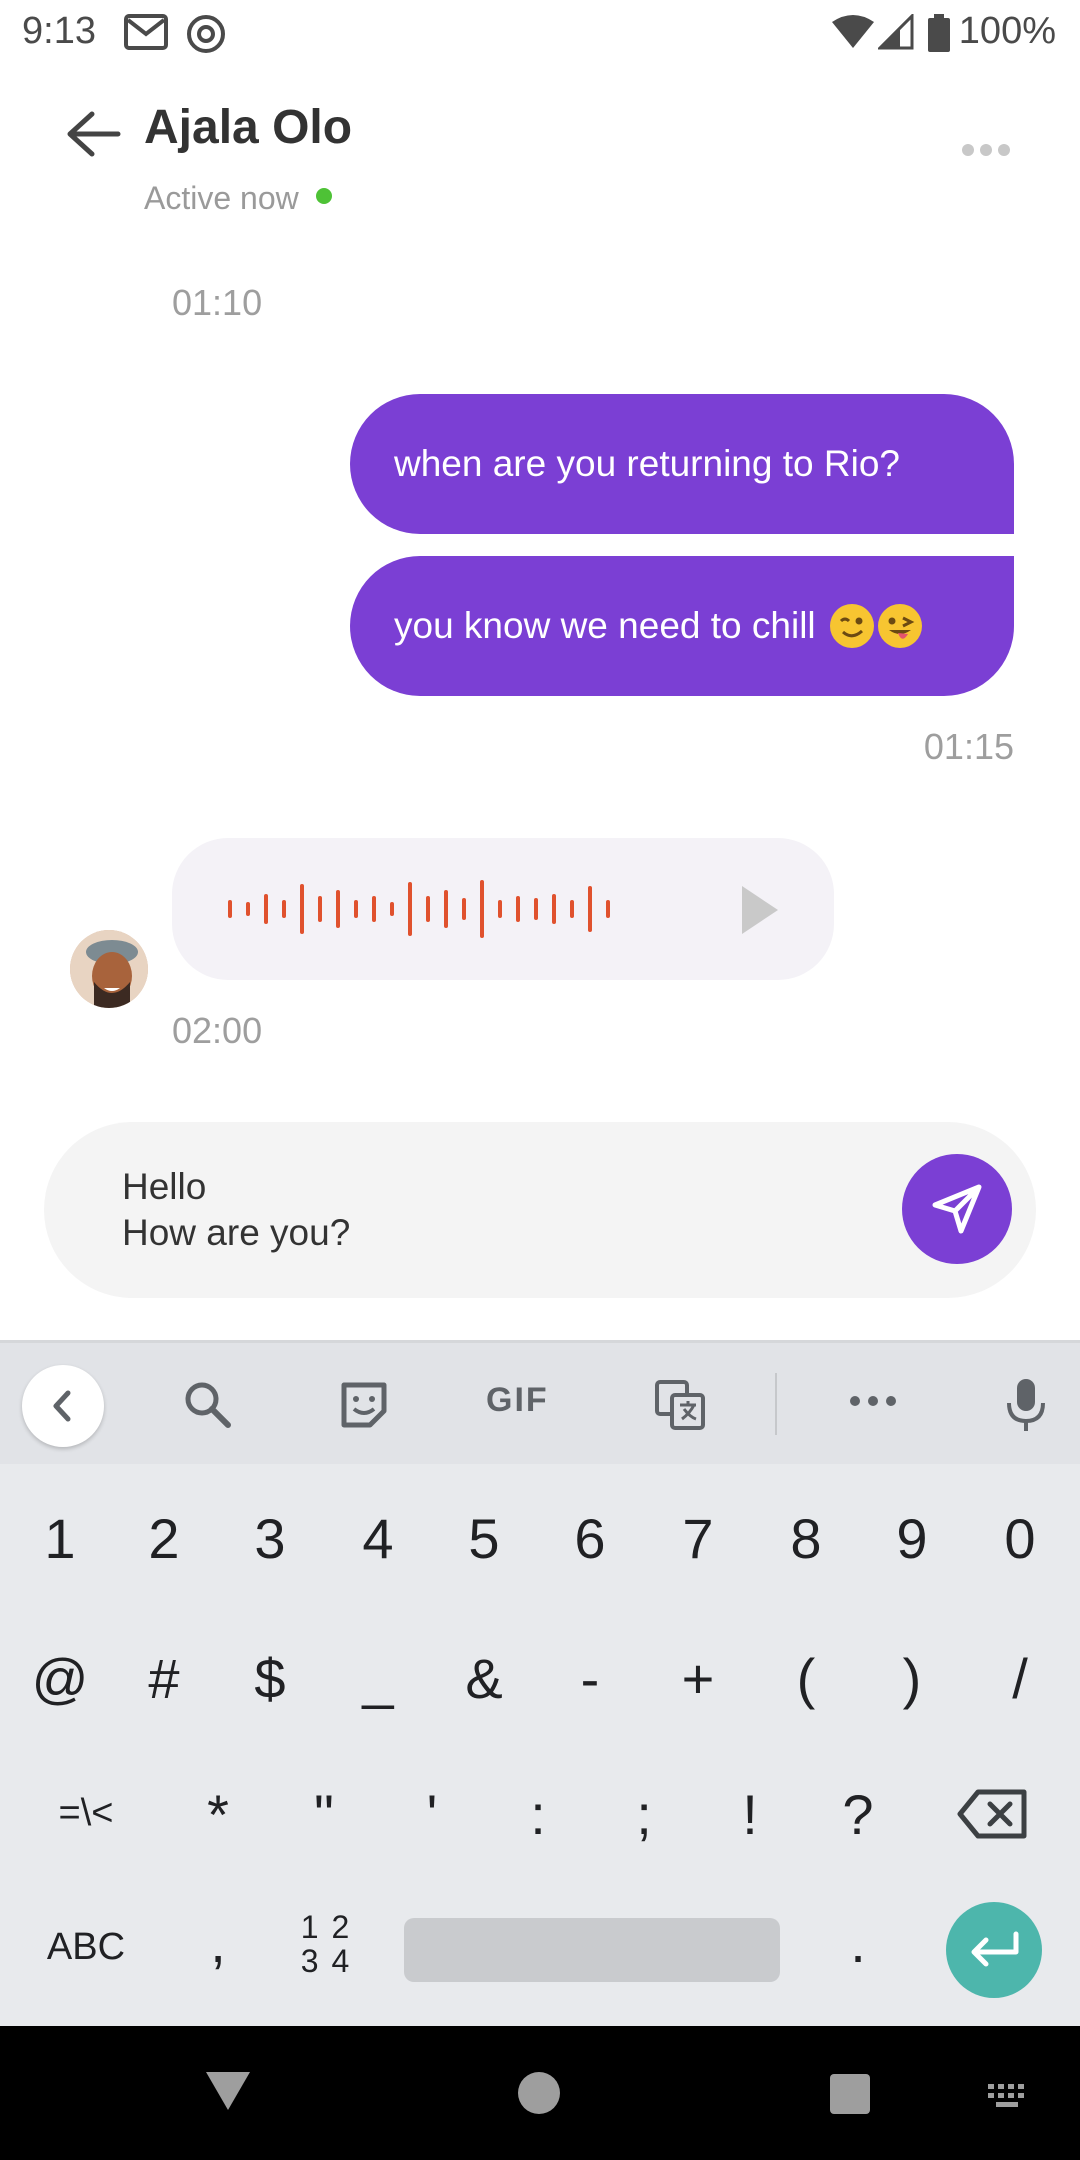 The height and width of the screenshot is (2160, 1080). What do you see at coordinates (221, 198) in the screenshot?
I see `contact-status: Active now` at bounding box center [221, 198].